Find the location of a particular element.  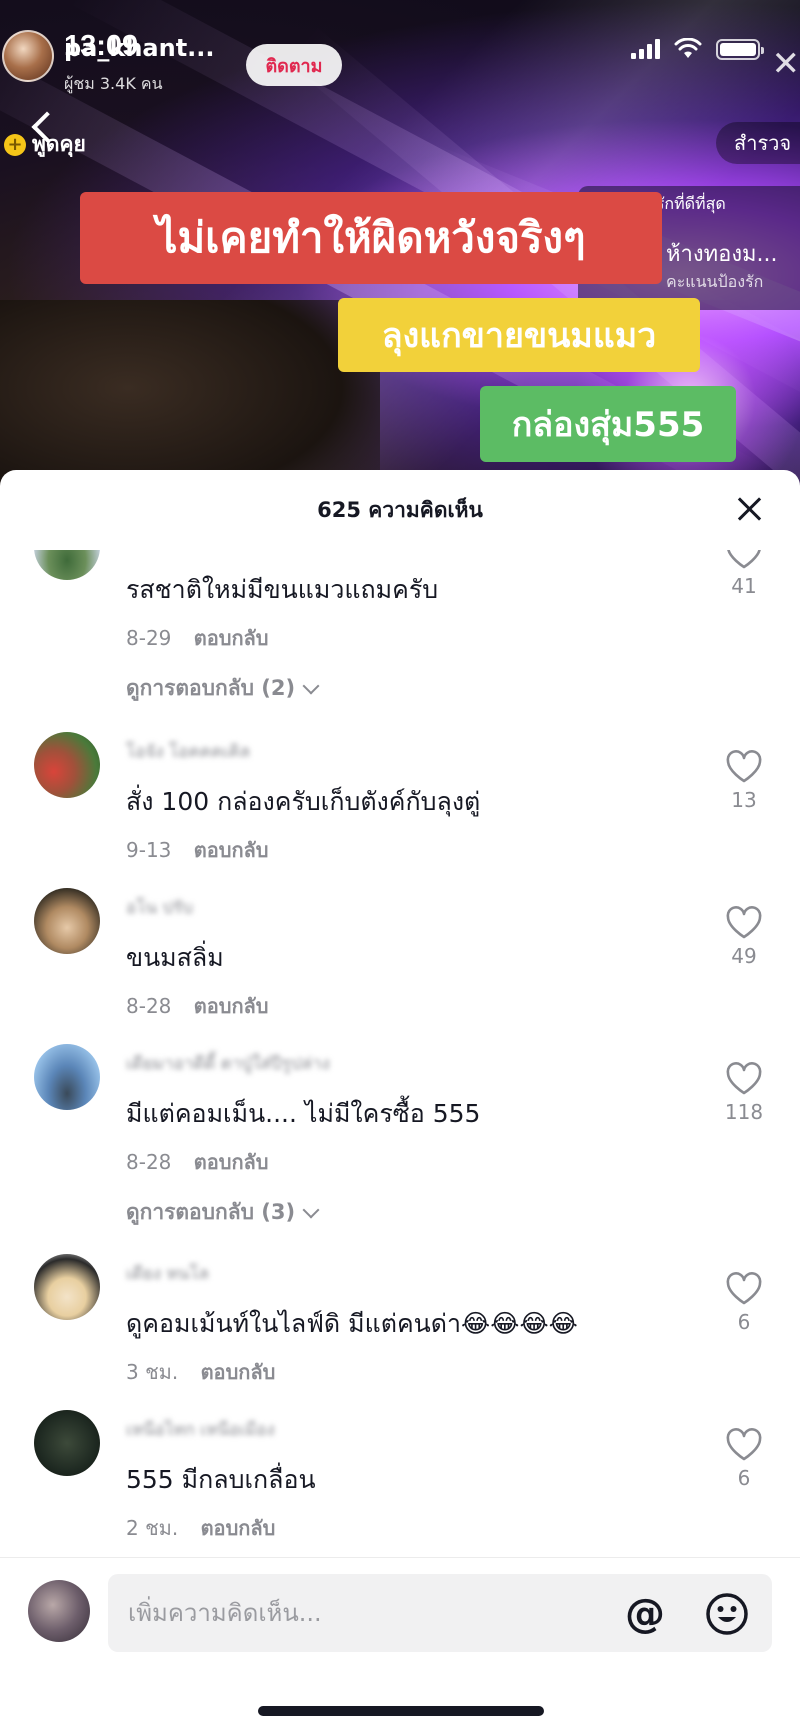

viewer-count: ผู้ชม 3.4K คน is located at coordinates (113, 83).